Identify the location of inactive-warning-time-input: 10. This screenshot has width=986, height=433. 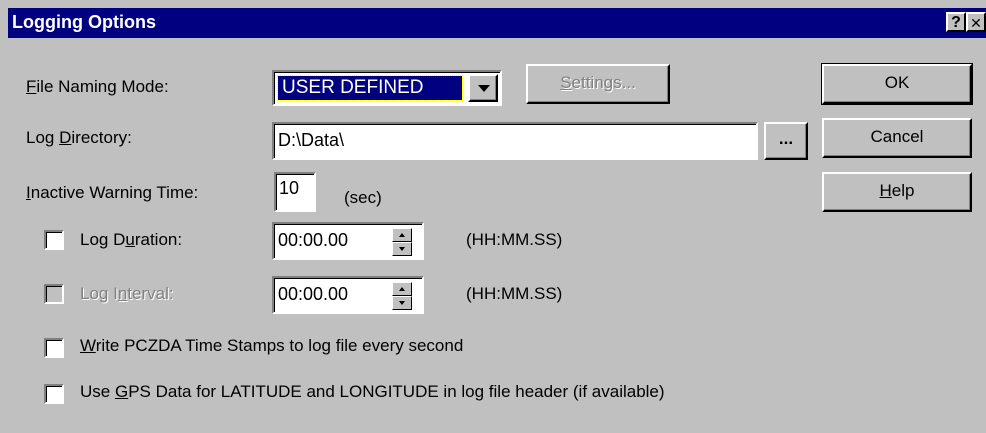
(295, 192).